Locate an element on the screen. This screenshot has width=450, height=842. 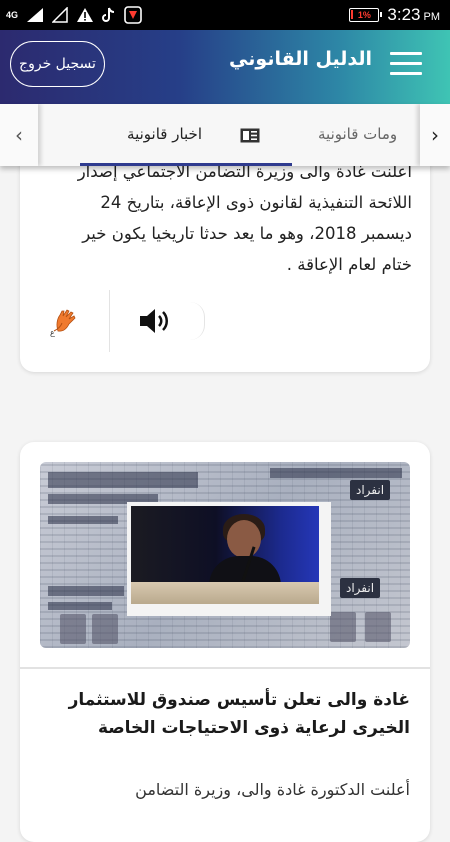
tab-legal-info: ومات قانونية is located at coordinates (357, 134).